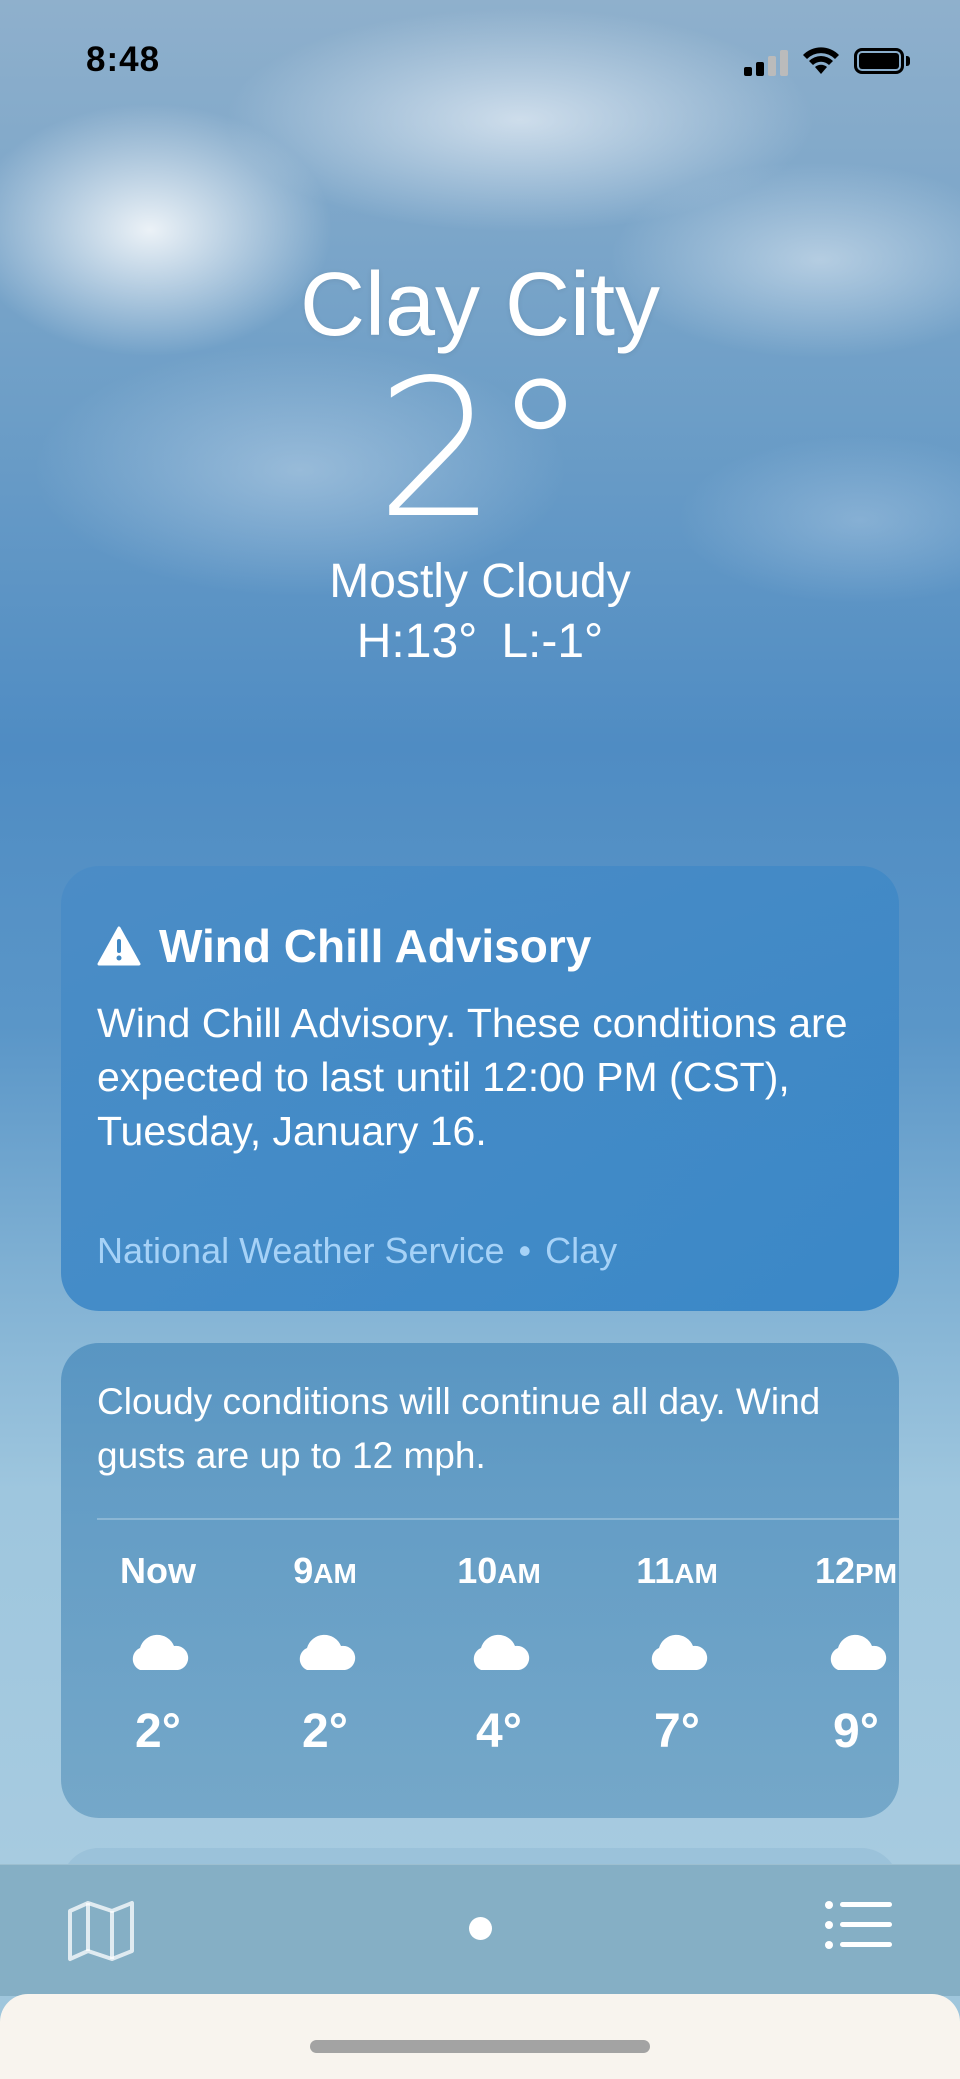 The width and height of the screenshot is (960, 2079). I want to click on hourly-item: 11AM 7°, so click(677, 1647).